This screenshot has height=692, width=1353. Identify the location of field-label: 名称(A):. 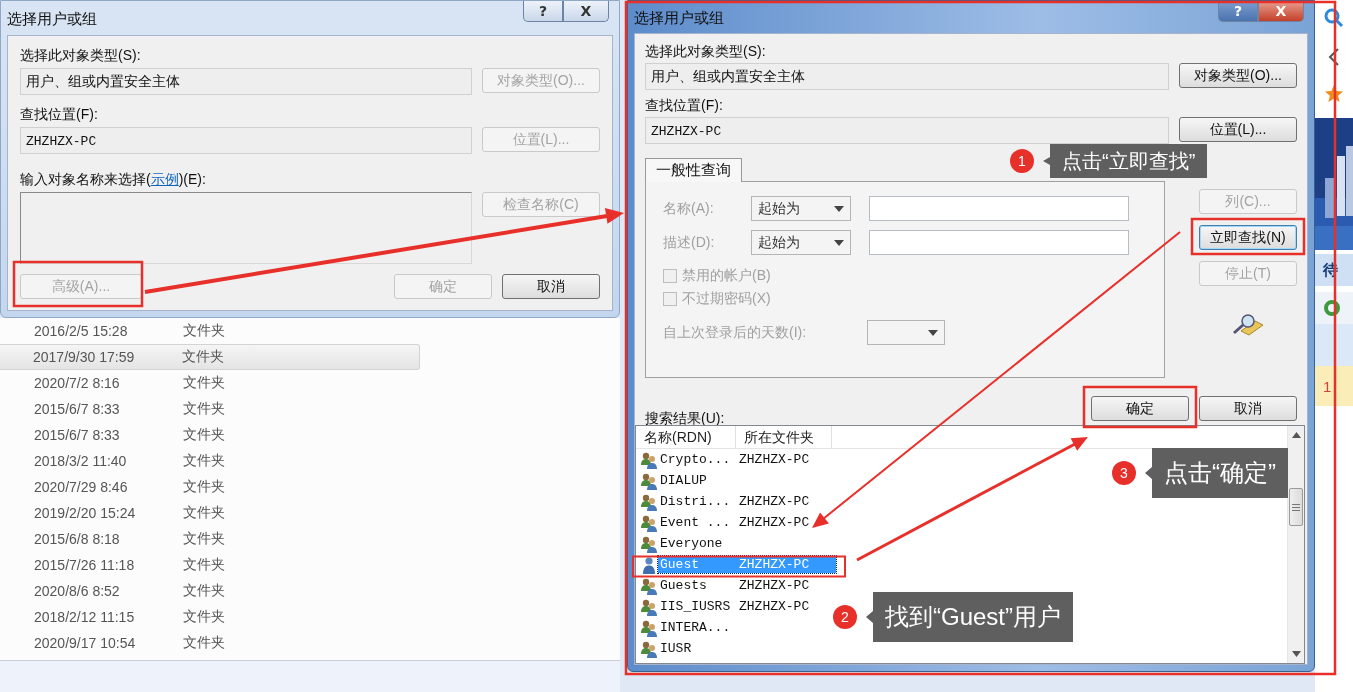
(689, 208).